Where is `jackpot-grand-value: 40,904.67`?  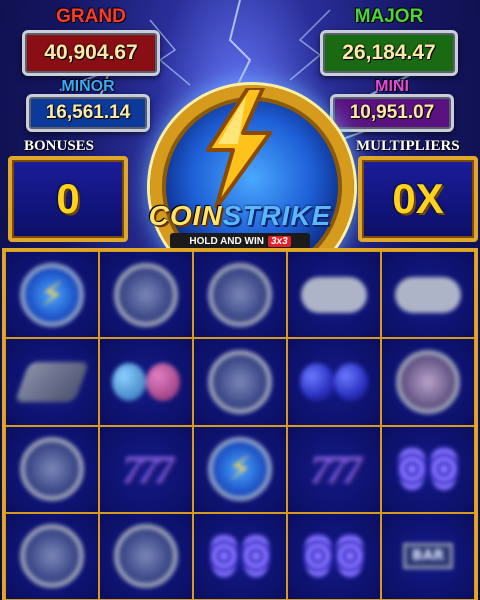 jackpot-grand-value: 40,904.67 is located at coordinates (91, 52).